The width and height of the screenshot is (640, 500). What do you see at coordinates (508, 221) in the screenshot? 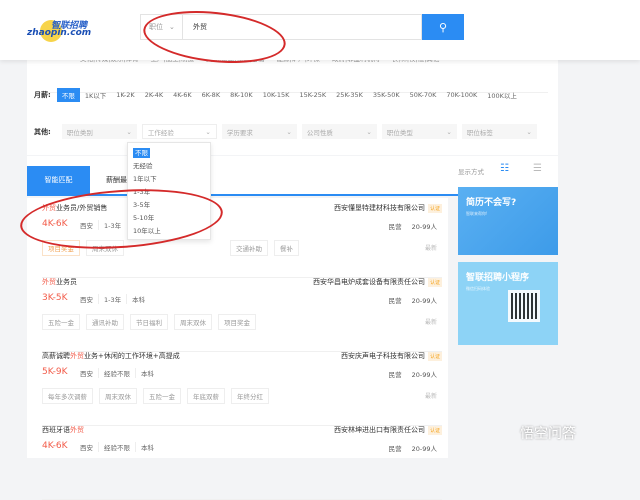
I see `resume-ad-banner: 简历不会写? 智联来帮你!` at bounding box center [508, 221].